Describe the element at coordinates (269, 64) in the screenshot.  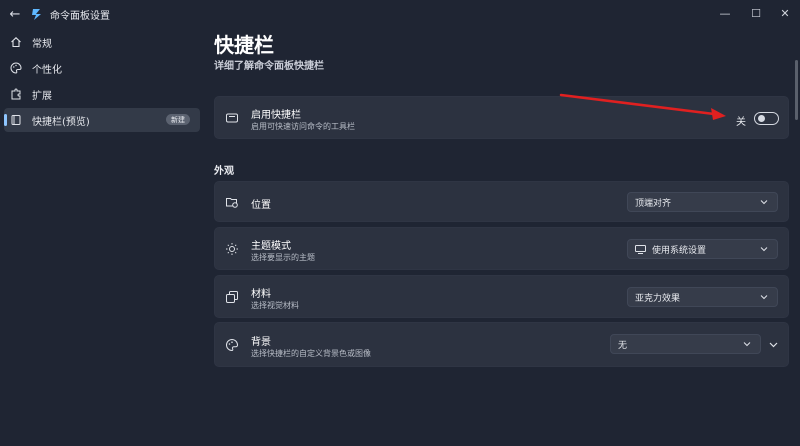
I see `learn-more-link: 详细了解命令面板快捷栏` at that location.